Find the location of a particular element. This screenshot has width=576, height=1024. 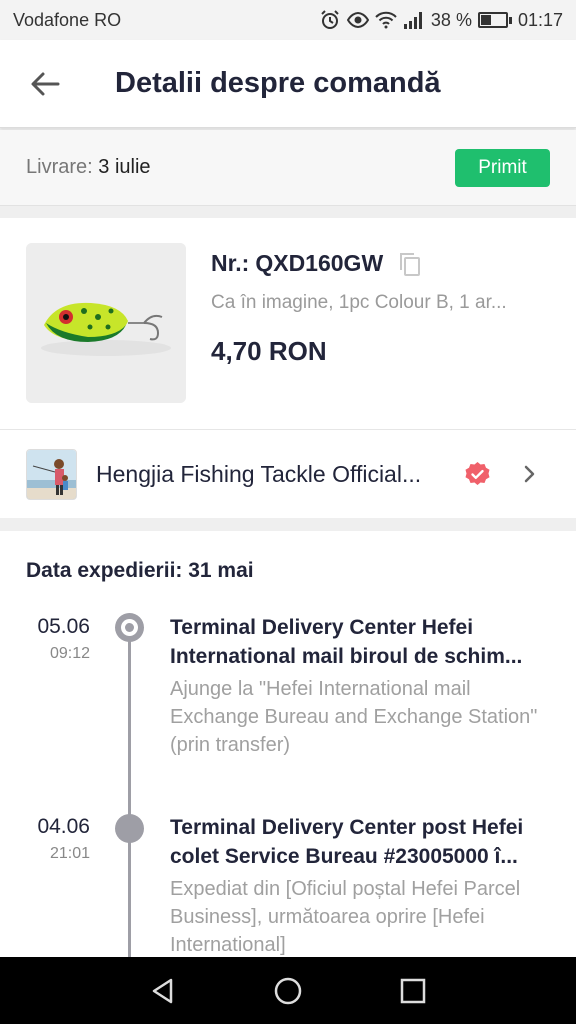

timeline-current-dot is located at coordinates (129, 627).